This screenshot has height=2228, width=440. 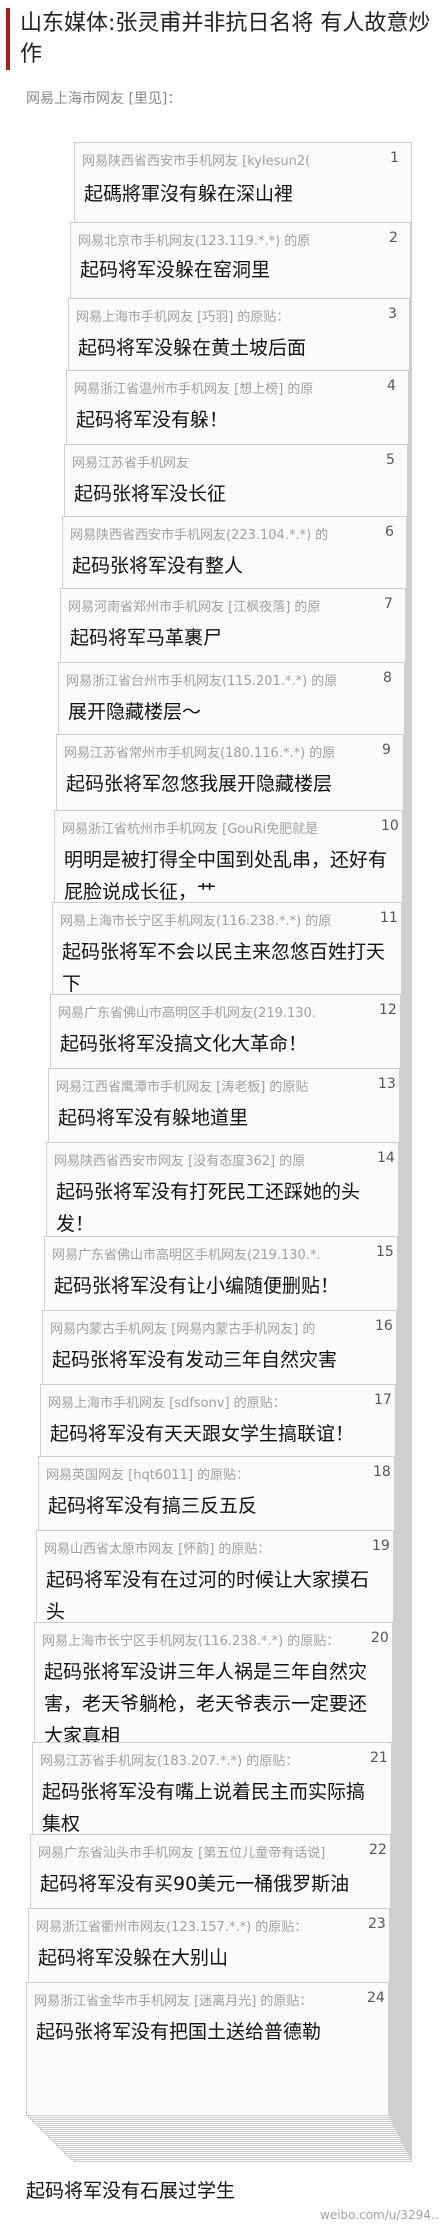 I want to click on floor-number: 24, so click(x=376, y=1998).